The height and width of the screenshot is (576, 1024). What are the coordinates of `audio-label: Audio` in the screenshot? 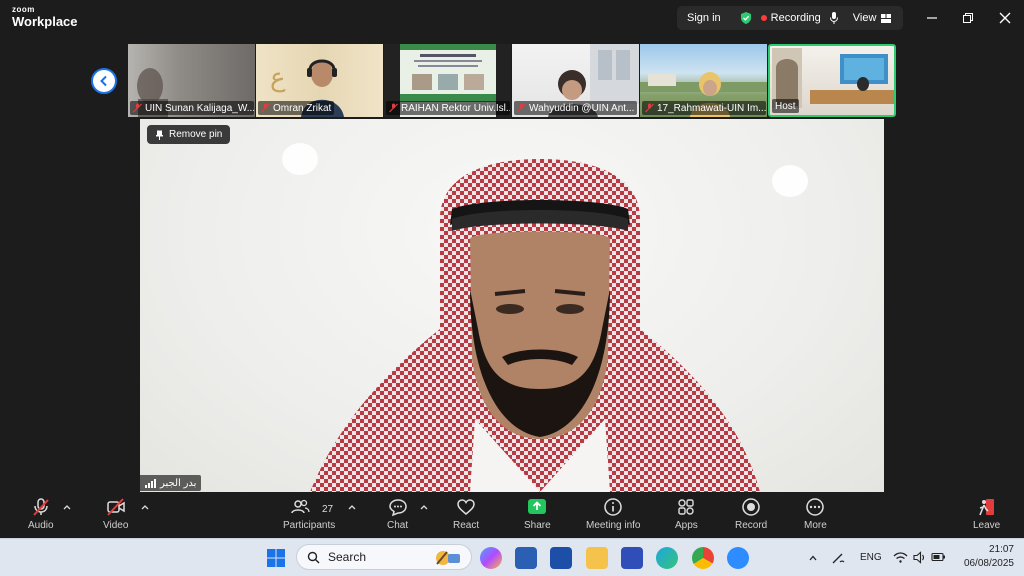 It's located at (41, 525).